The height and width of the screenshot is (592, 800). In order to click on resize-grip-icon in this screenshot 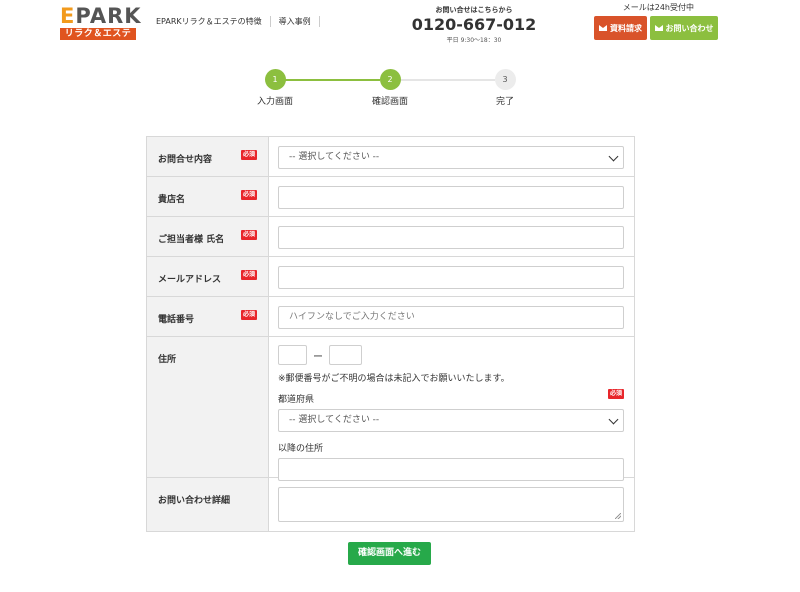, I will do `click(618, 516)`.